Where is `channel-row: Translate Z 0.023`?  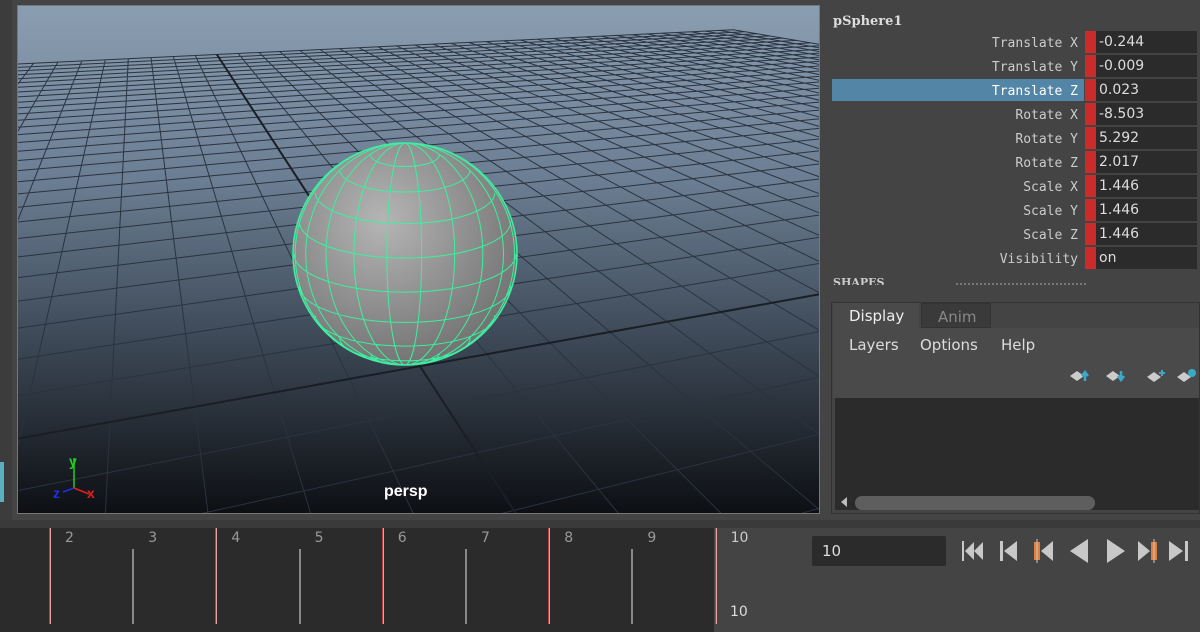
channel-row: Translate Z 0.023 is located at coordinates (1015, 90).